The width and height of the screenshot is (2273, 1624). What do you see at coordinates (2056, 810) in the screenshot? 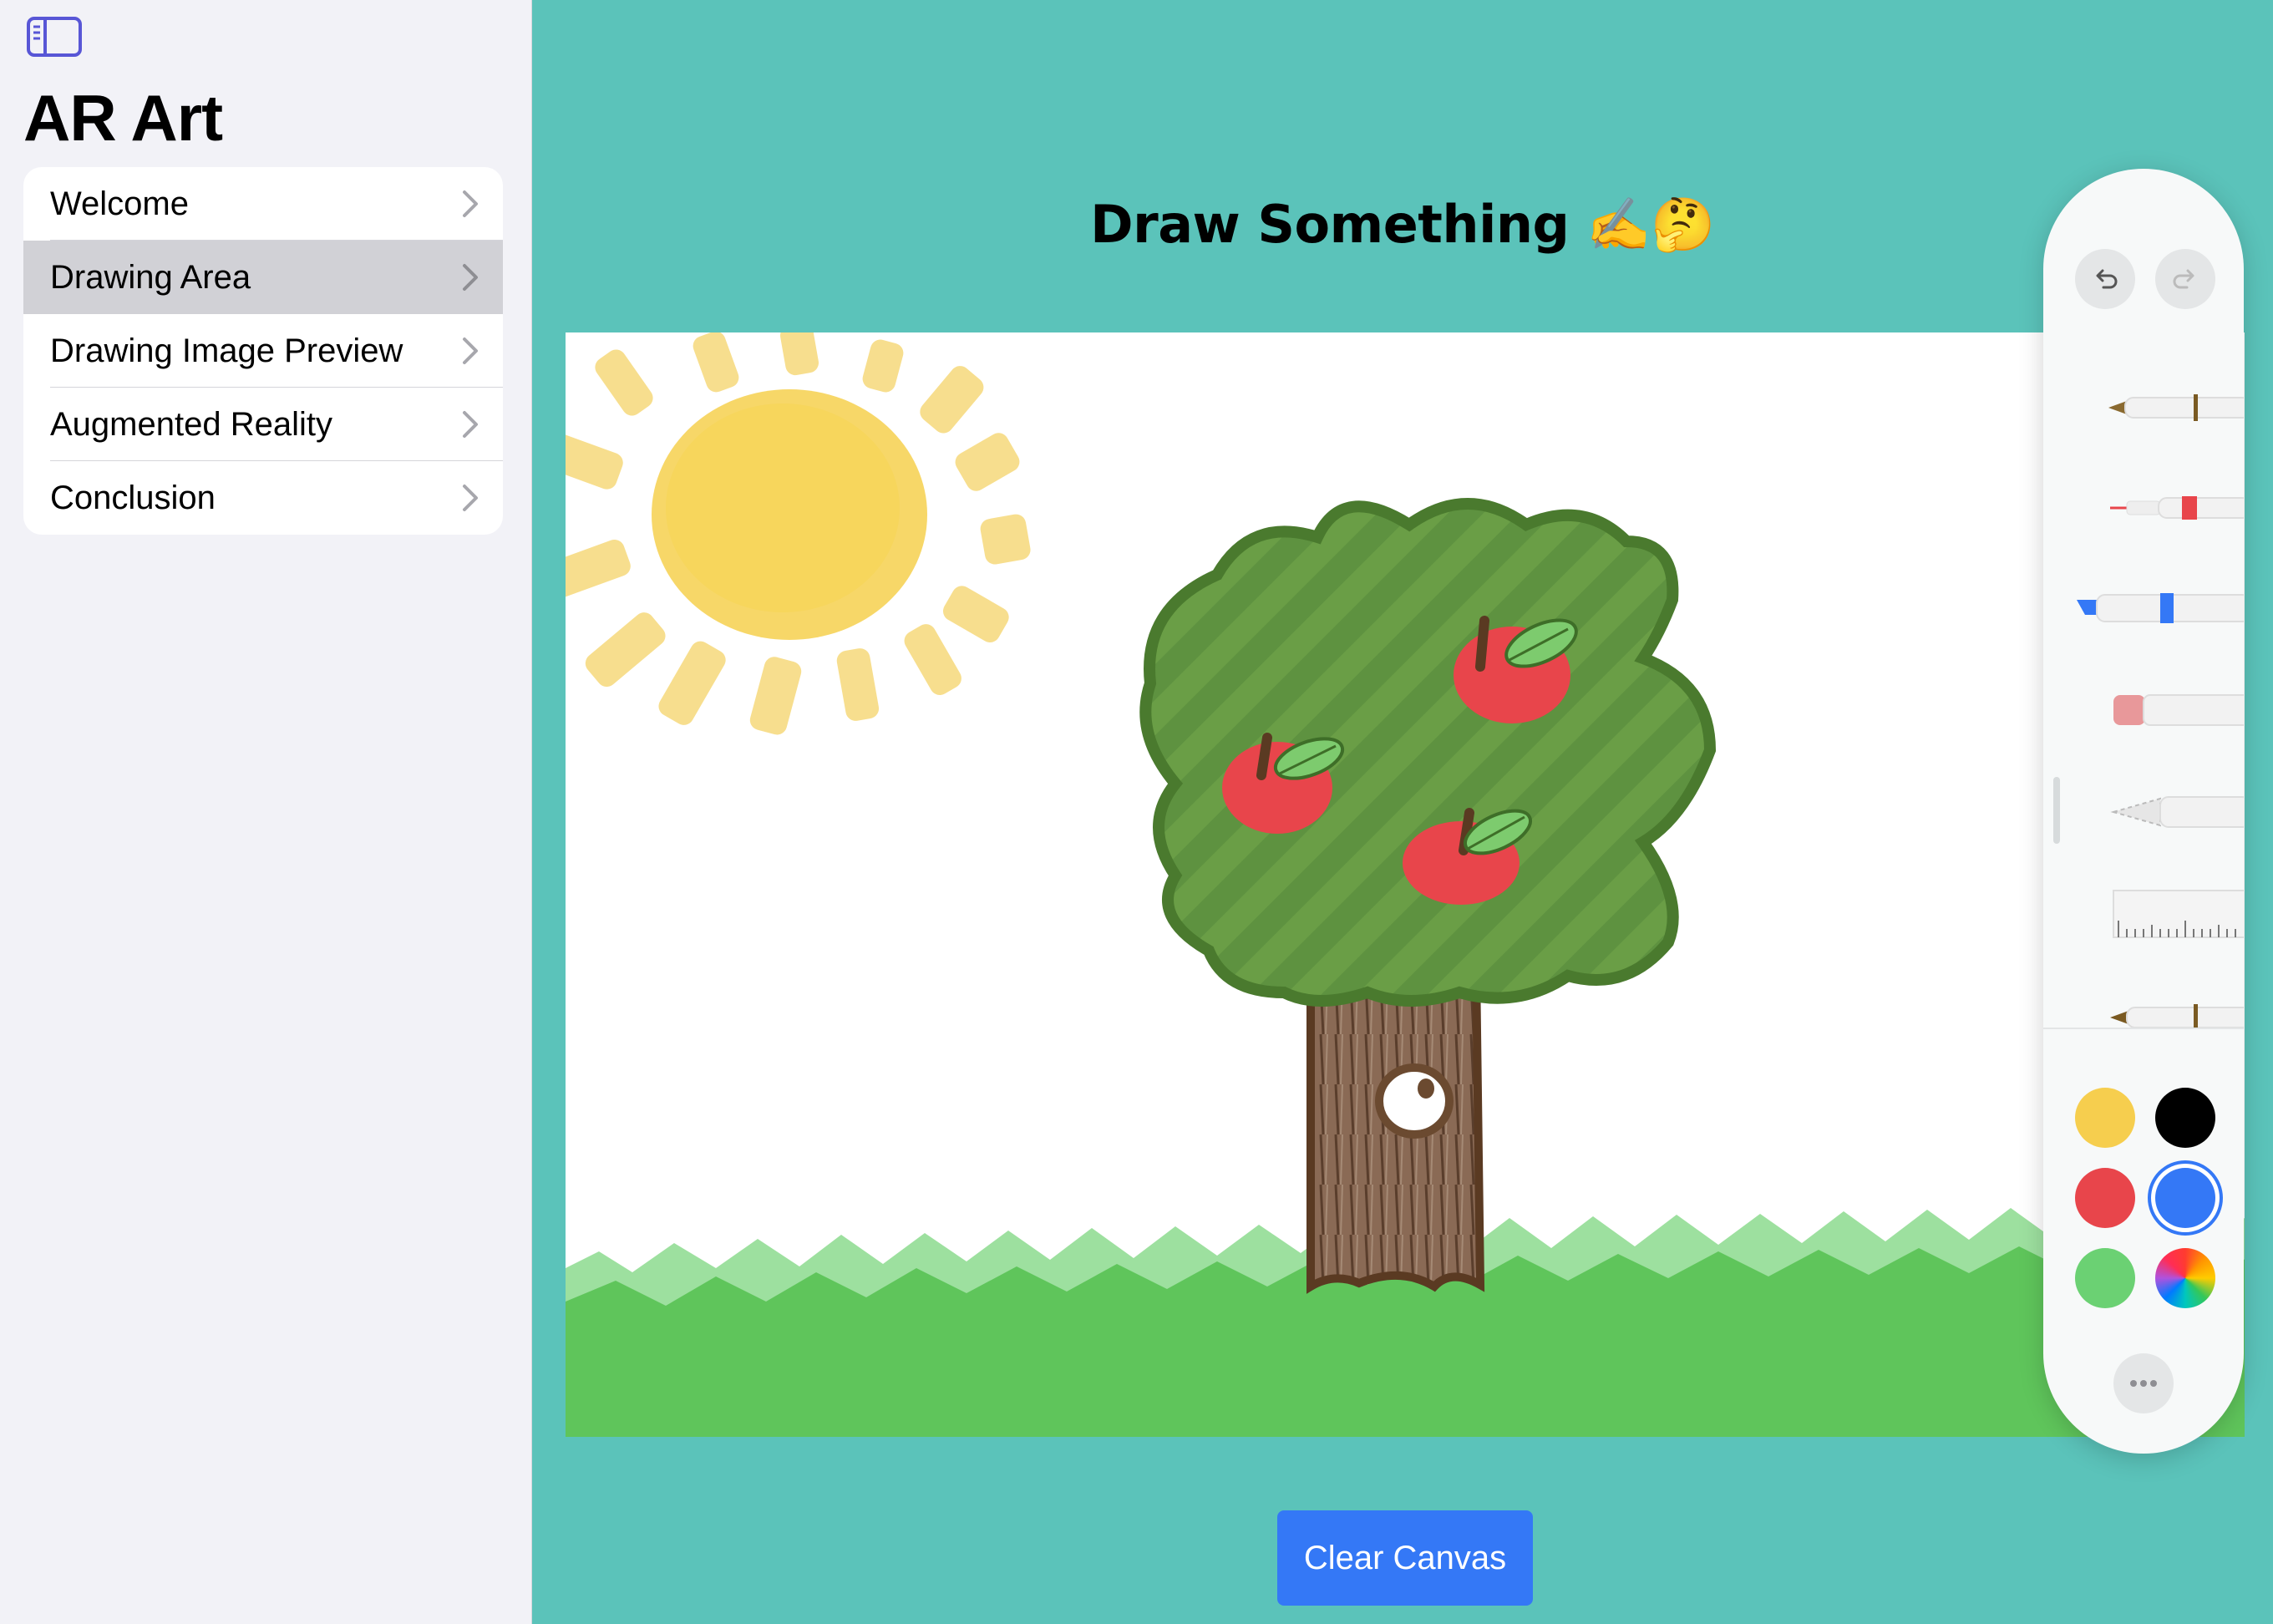
I see `drag-handle` at bounding box center [2056, 810].